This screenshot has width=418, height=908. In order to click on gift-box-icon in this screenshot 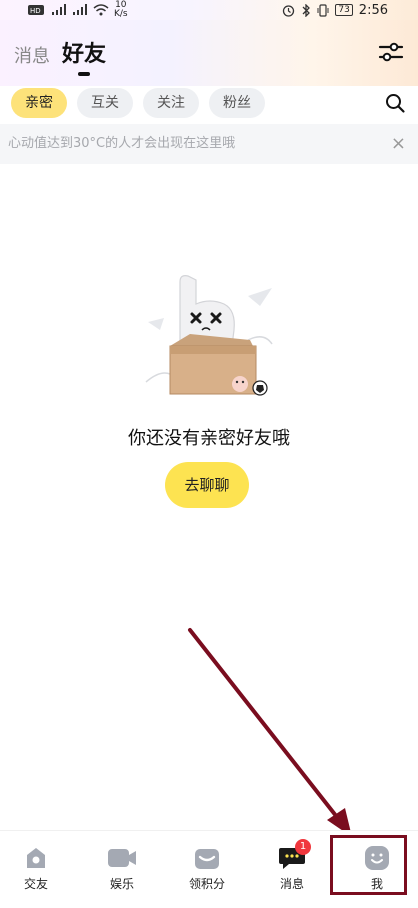, I will do `click(207, 859)`.